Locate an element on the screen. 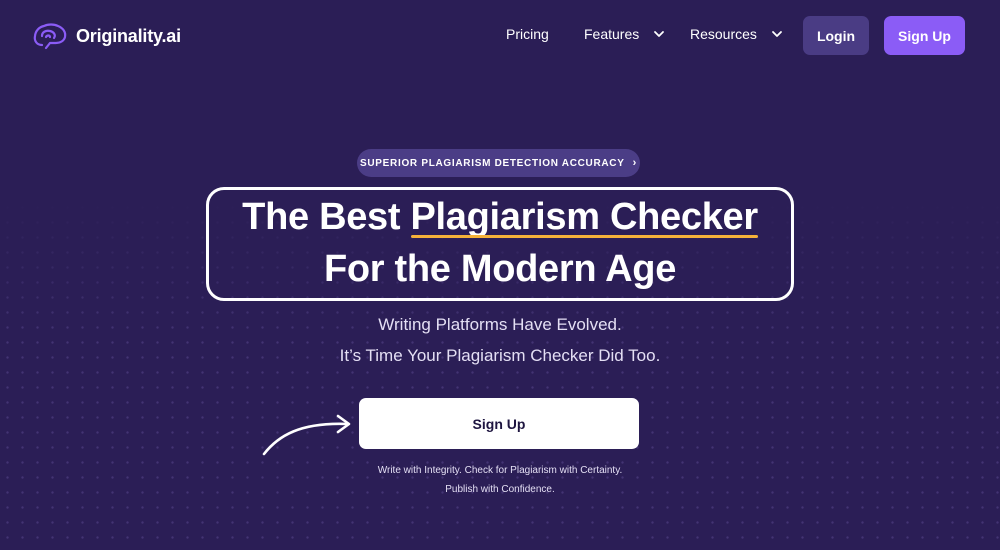 This screenshot has height=550, width=1000. nav-resources: Resources is located at coordinates (736, 34).